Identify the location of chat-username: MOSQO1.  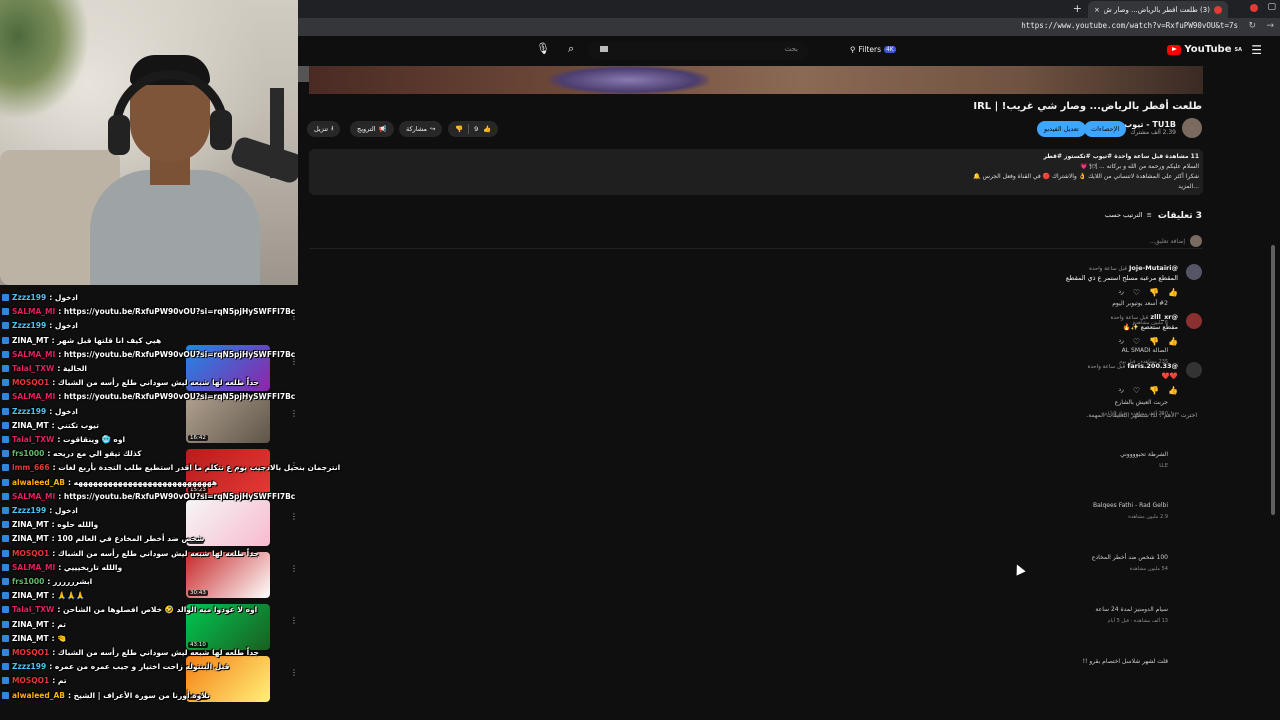
(31, 383).